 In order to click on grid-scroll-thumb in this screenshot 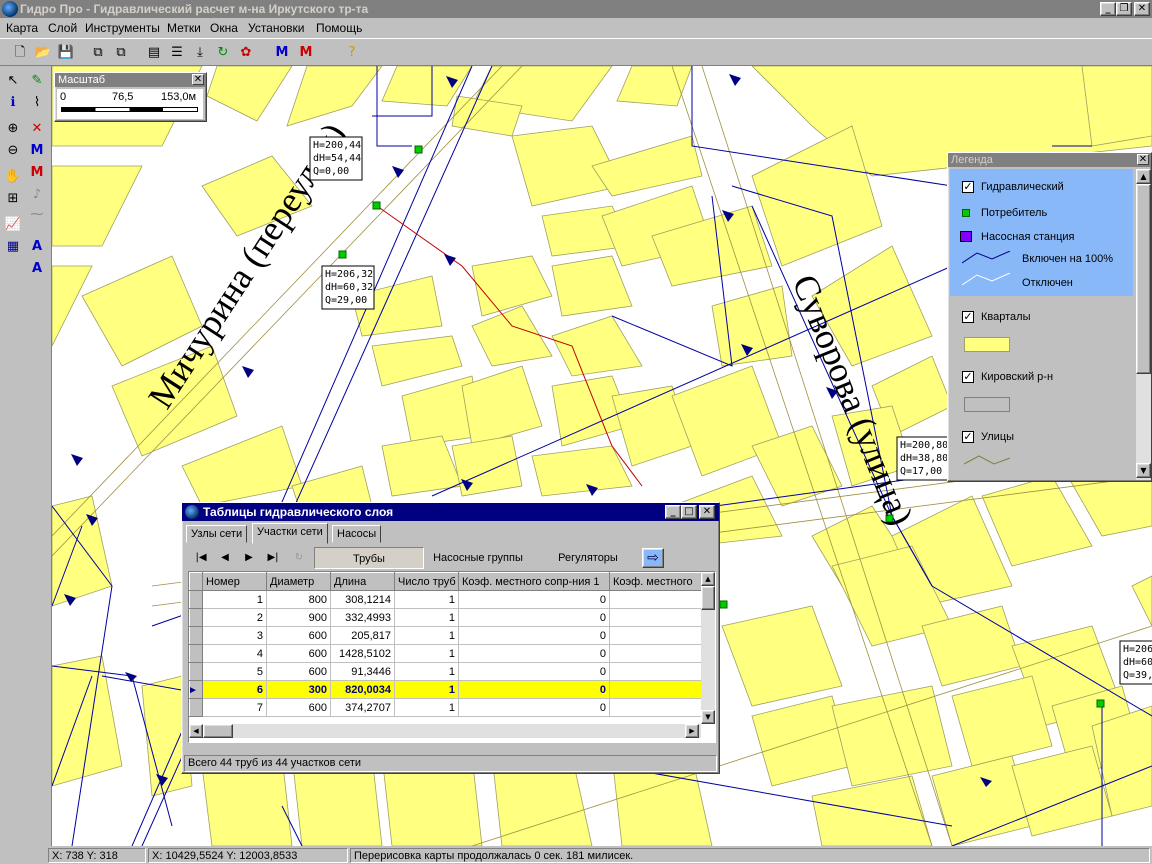, I will do `click(708, 598)`.